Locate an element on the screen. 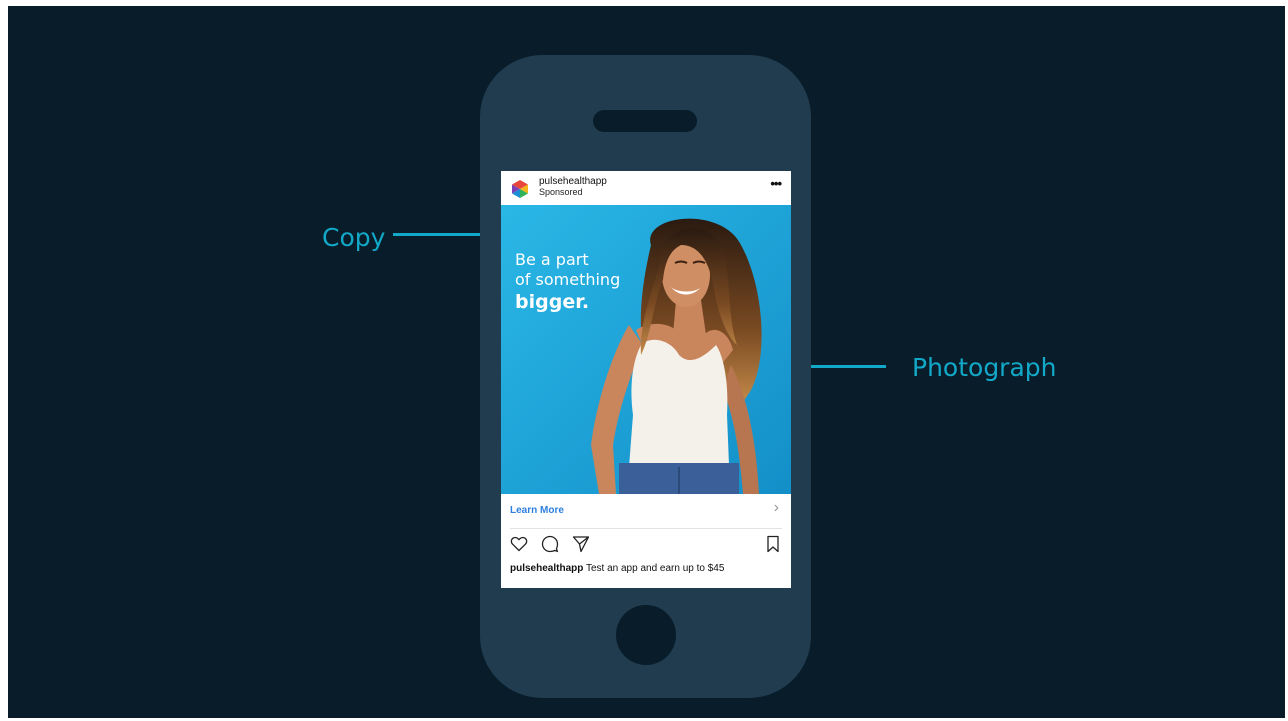  chevron-right-icon: › is located at coordinates (776, 507).